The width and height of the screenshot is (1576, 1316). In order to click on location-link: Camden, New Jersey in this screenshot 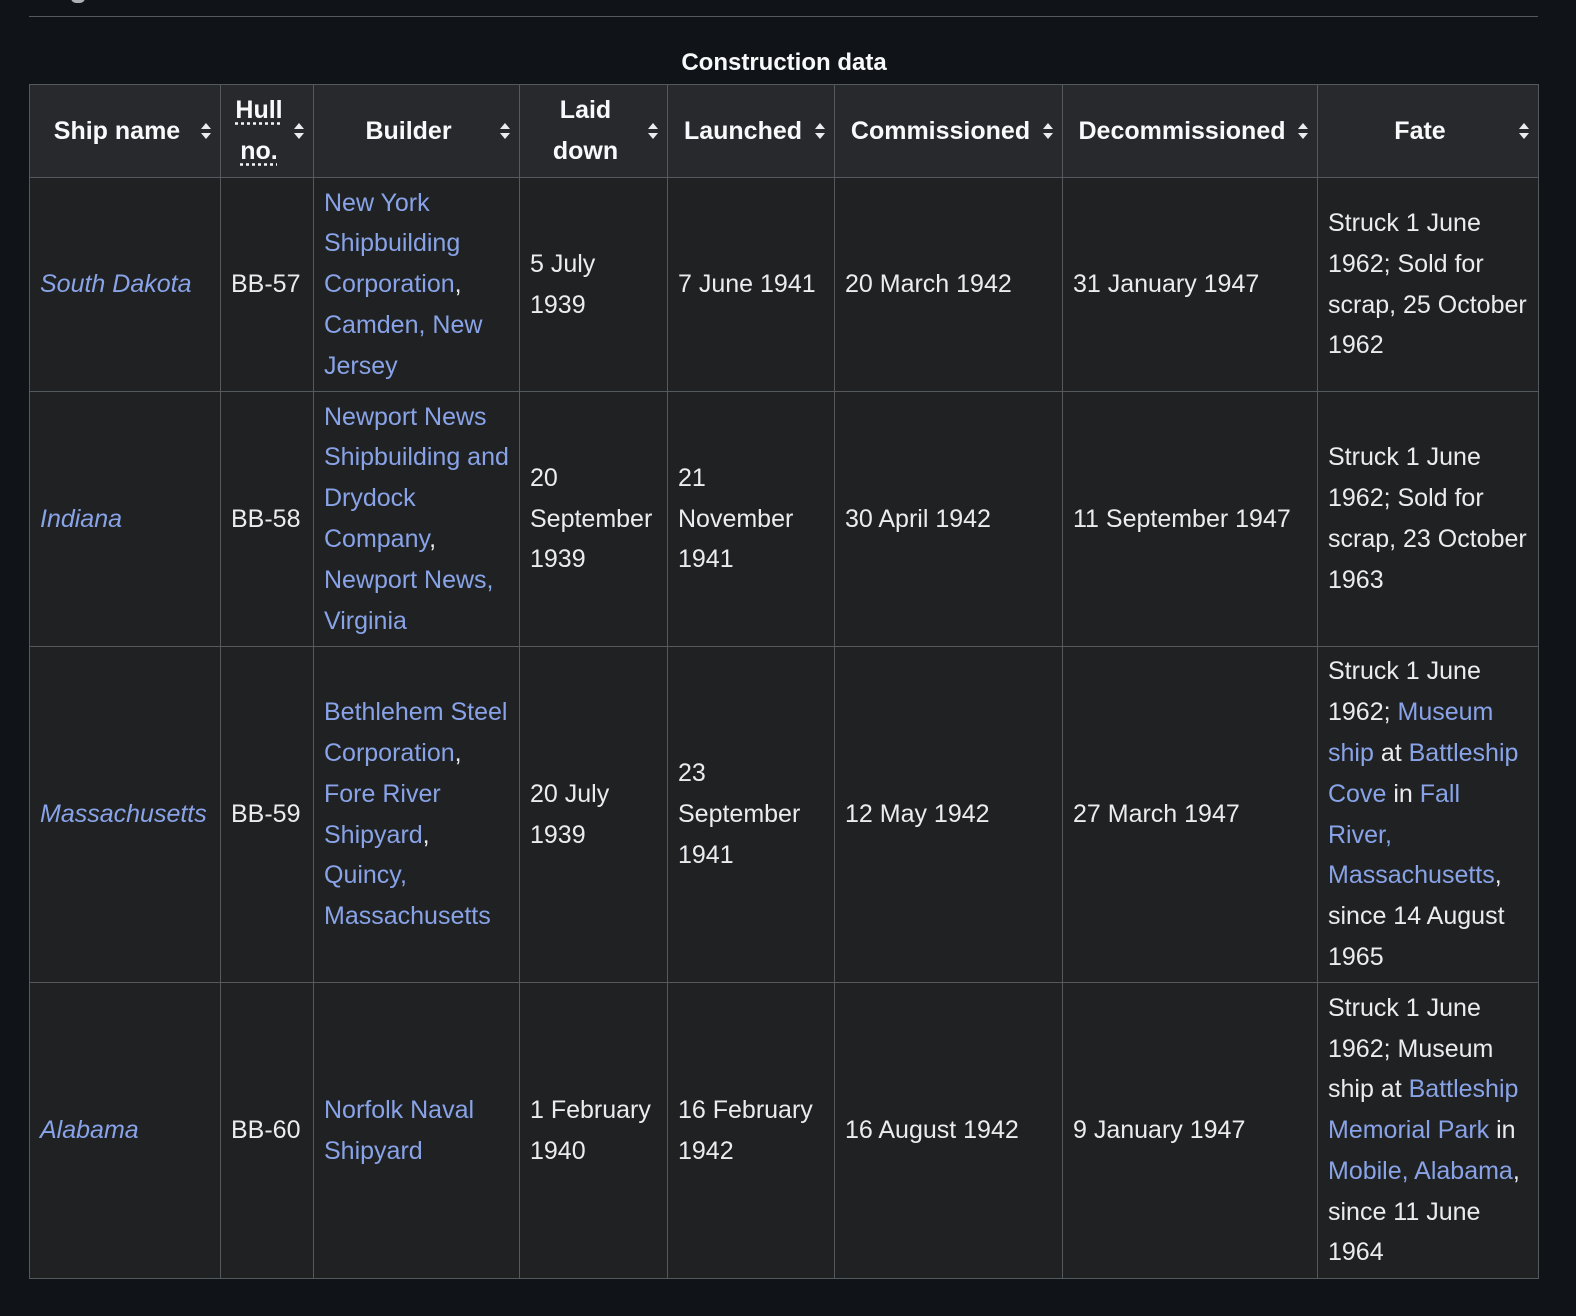, I will do `click(403, 345)`.